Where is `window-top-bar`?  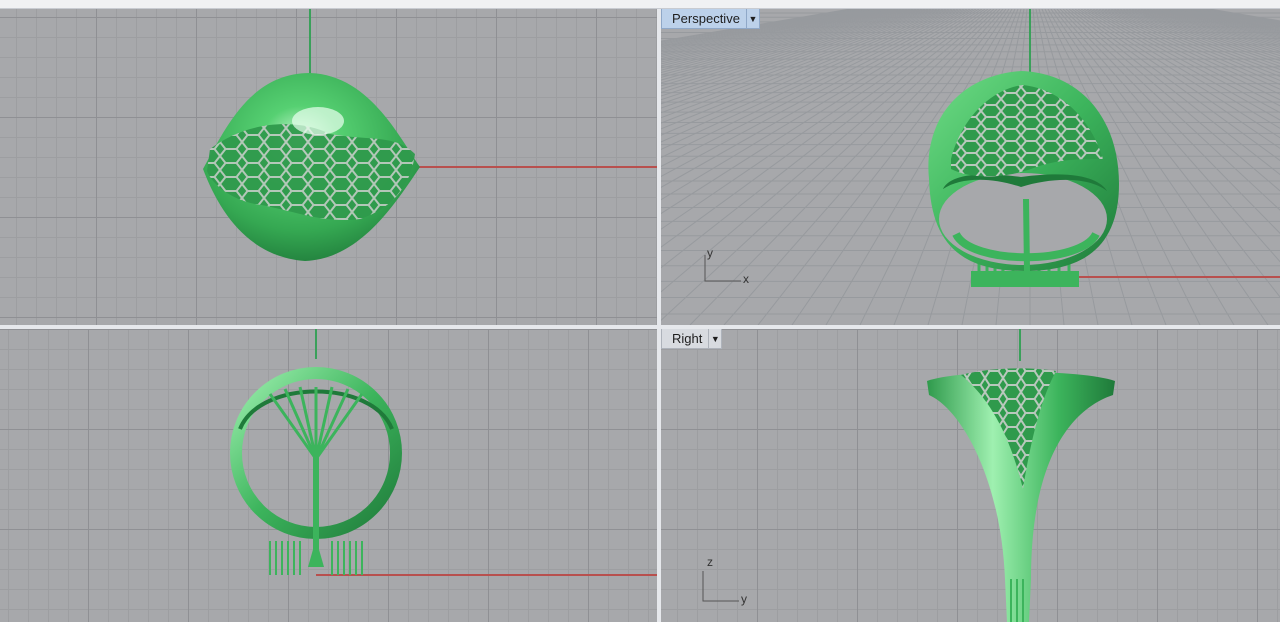 window-top-bar is located at coordinates (640, 4).